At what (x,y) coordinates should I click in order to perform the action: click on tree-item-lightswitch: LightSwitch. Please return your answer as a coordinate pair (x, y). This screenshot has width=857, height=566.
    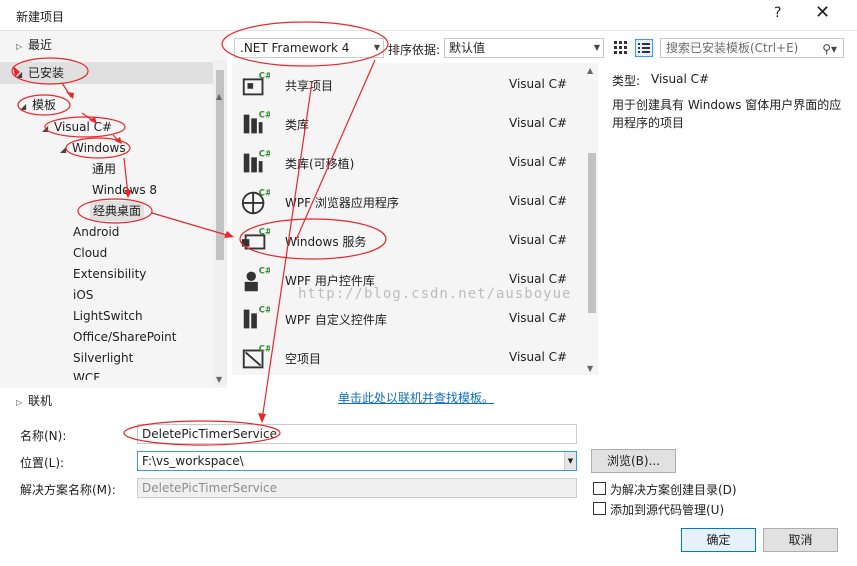
    Looking at the image, I should click on (108, 316).